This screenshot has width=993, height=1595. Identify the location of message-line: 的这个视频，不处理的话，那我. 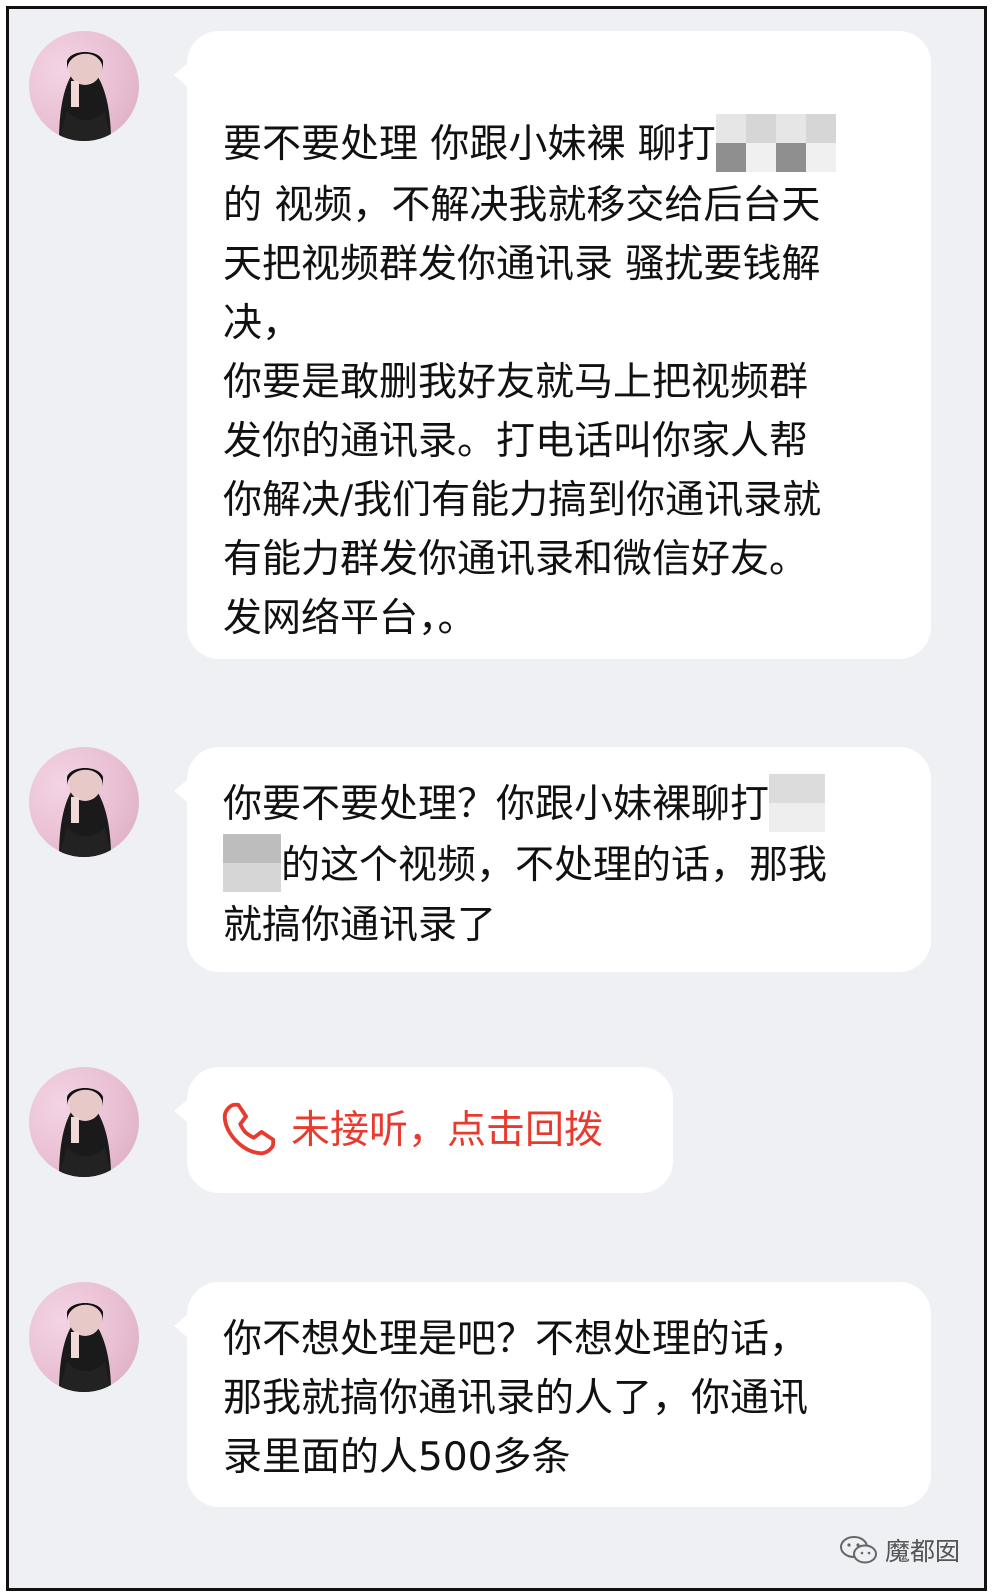
(525, 865).